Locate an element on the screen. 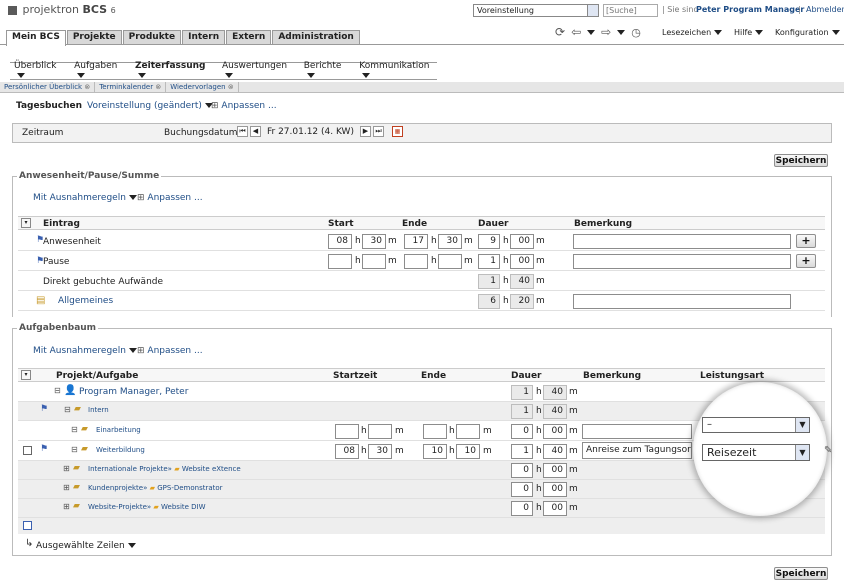 This screenshot has height=582, width=844. nav-ueberblick: Überblick is located at coordinates (39, 71).